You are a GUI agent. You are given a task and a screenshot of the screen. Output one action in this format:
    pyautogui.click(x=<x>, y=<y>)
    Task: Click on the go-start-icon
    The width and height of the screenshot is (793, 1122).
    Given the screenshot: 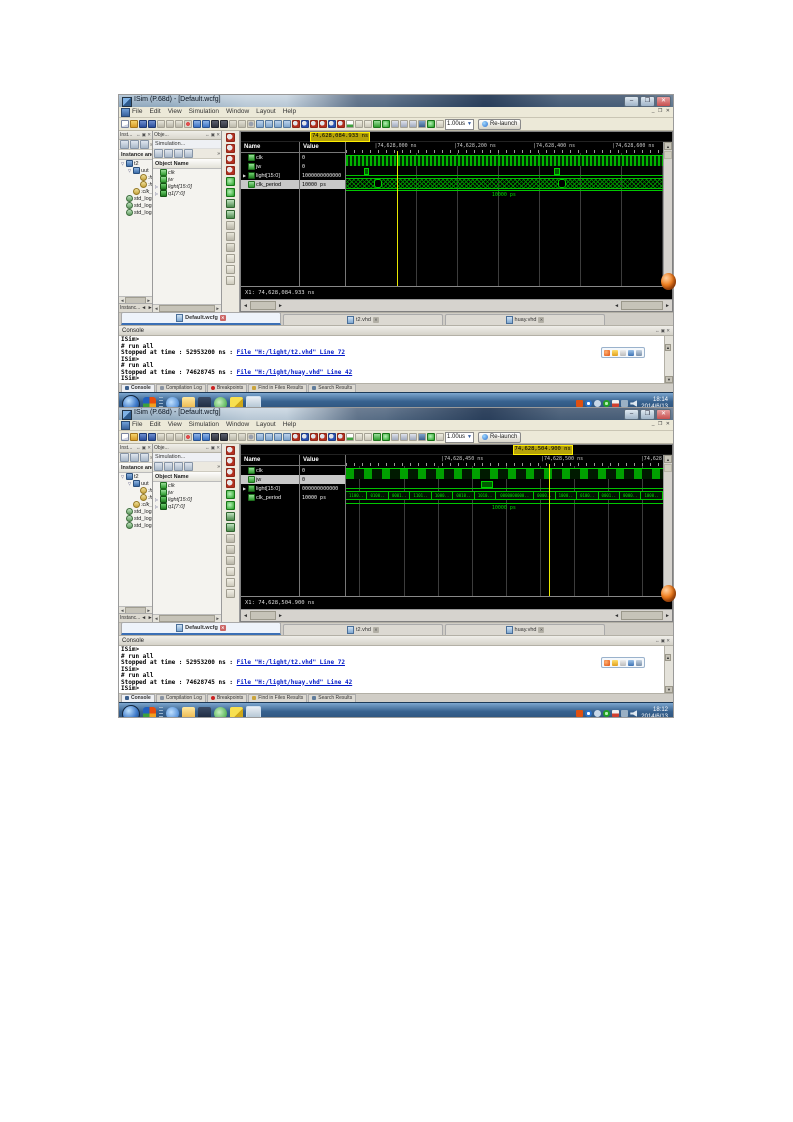 What is the action you would take?
    pyautogui.click(x=230, y=181)
    